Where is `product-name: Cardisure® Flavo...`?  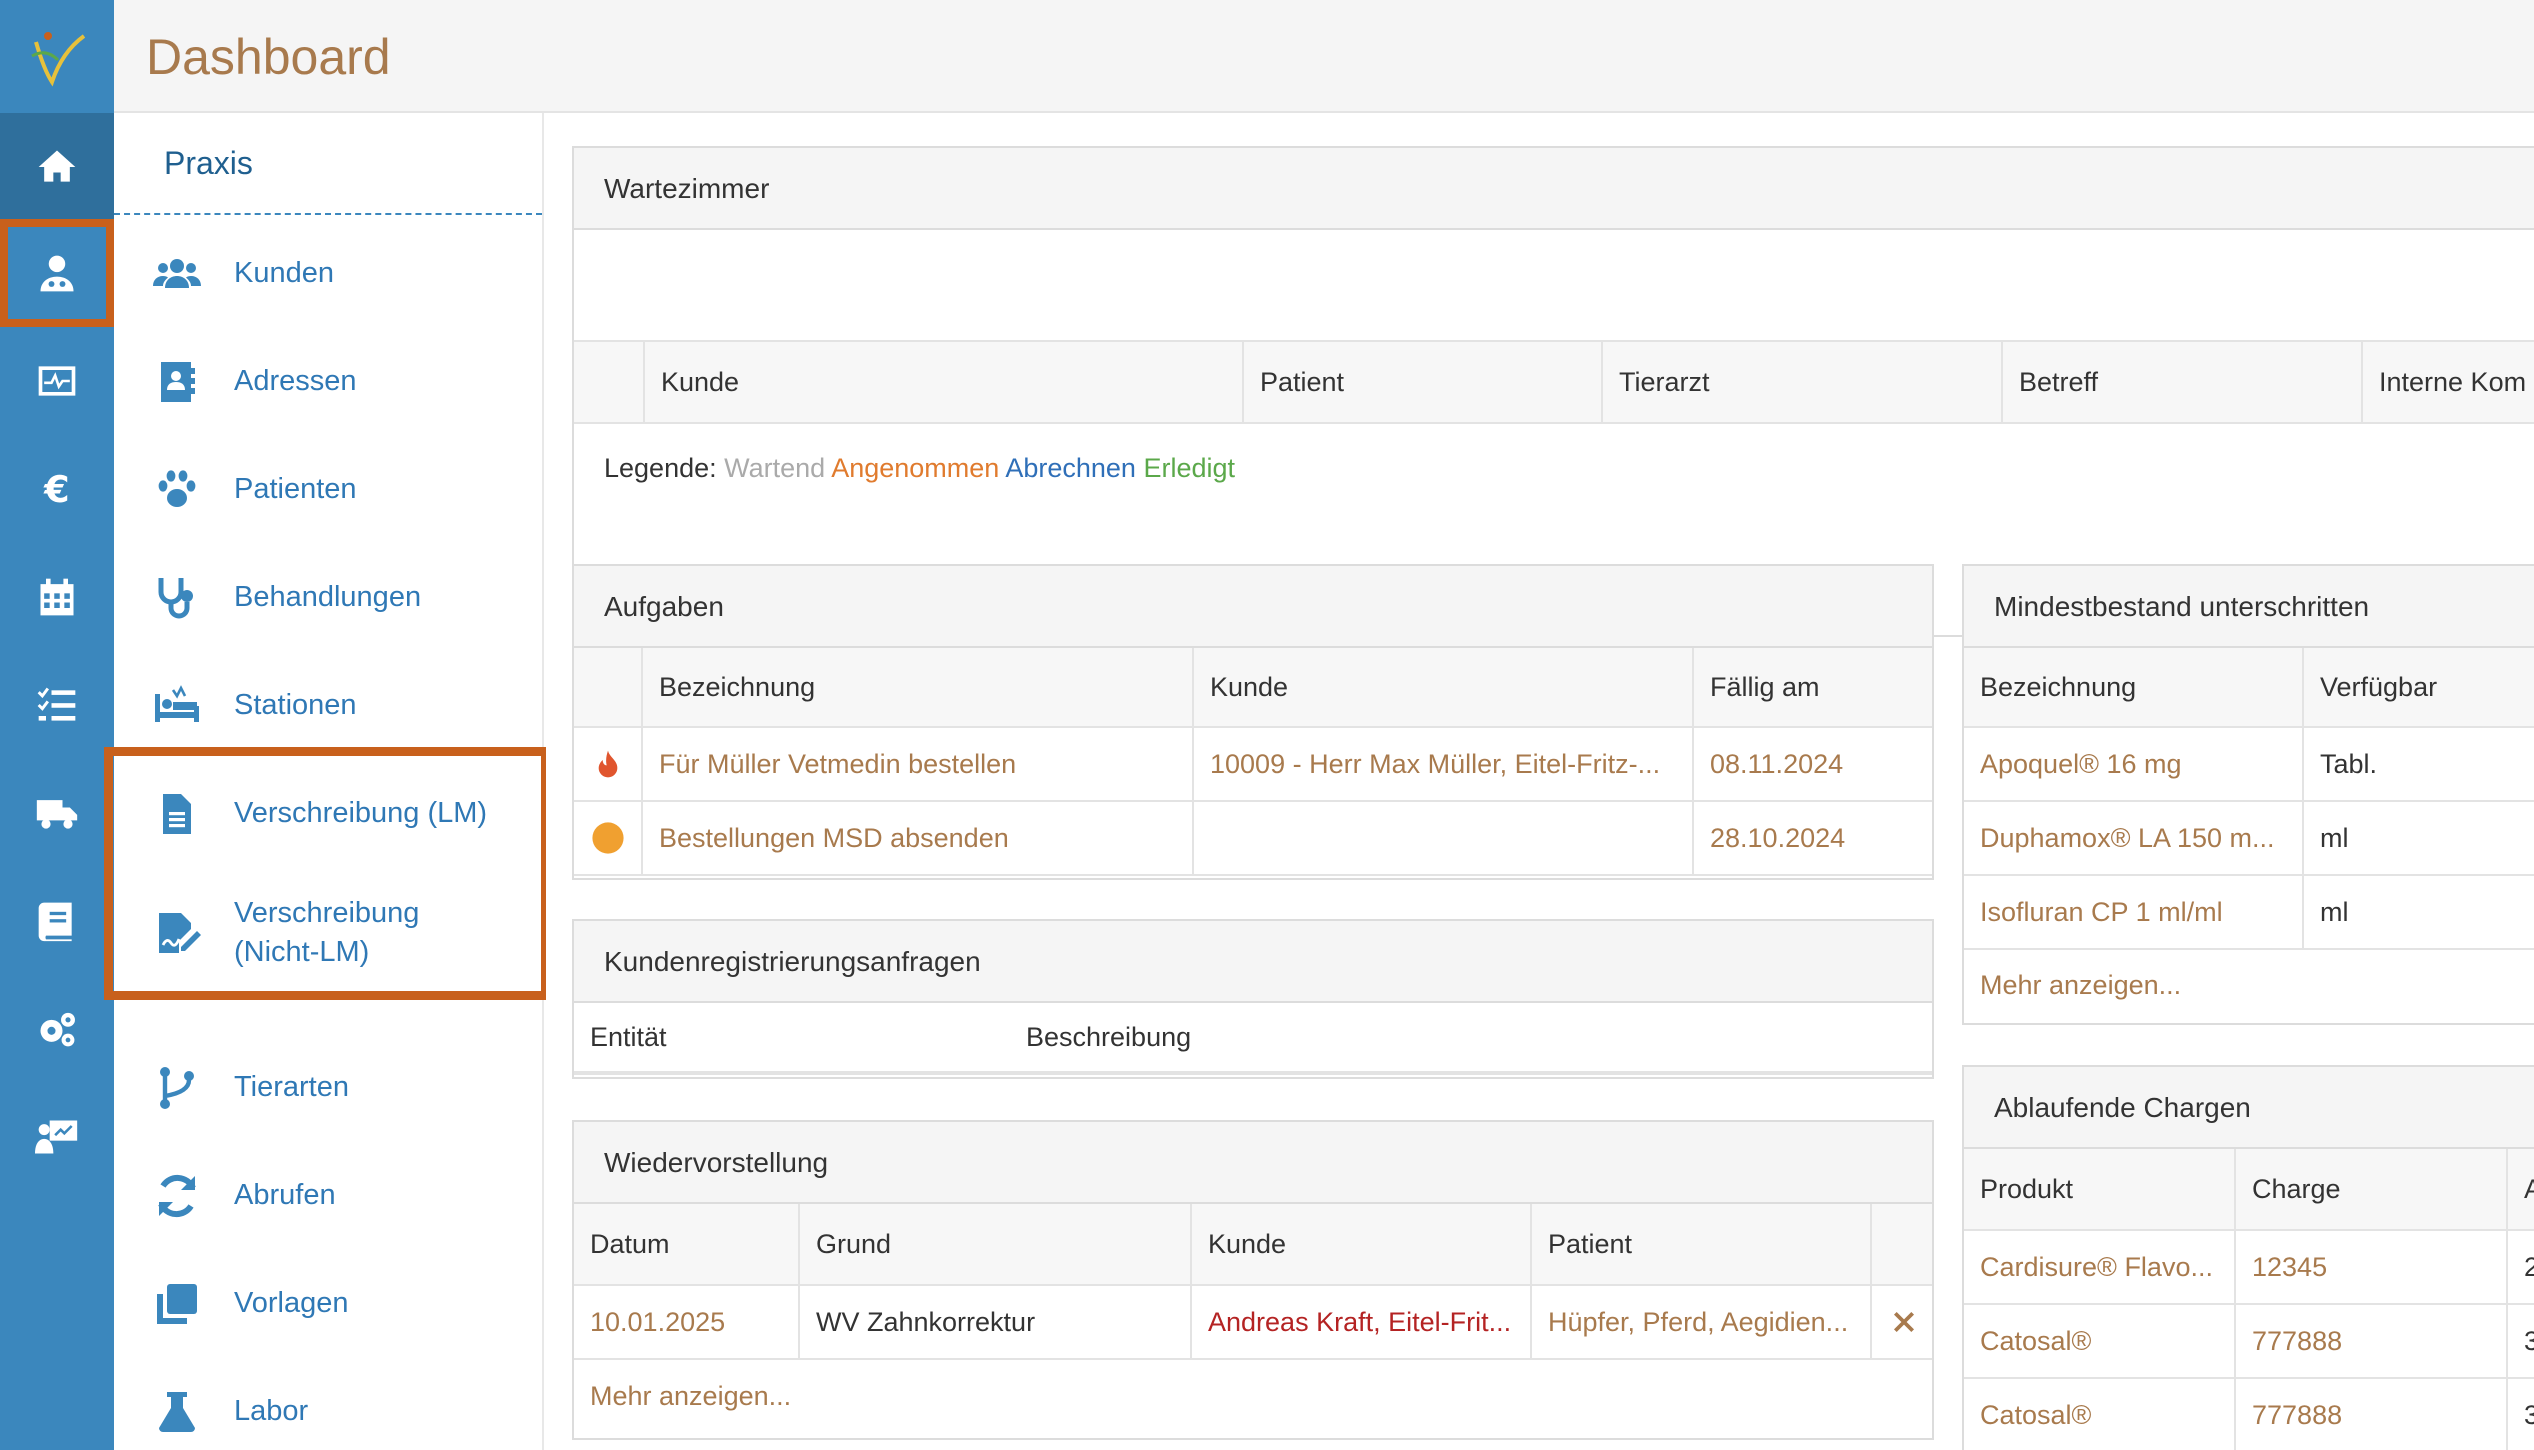 product-name: Cardisure® Flavo... is located at coordinates (2100, 1267).